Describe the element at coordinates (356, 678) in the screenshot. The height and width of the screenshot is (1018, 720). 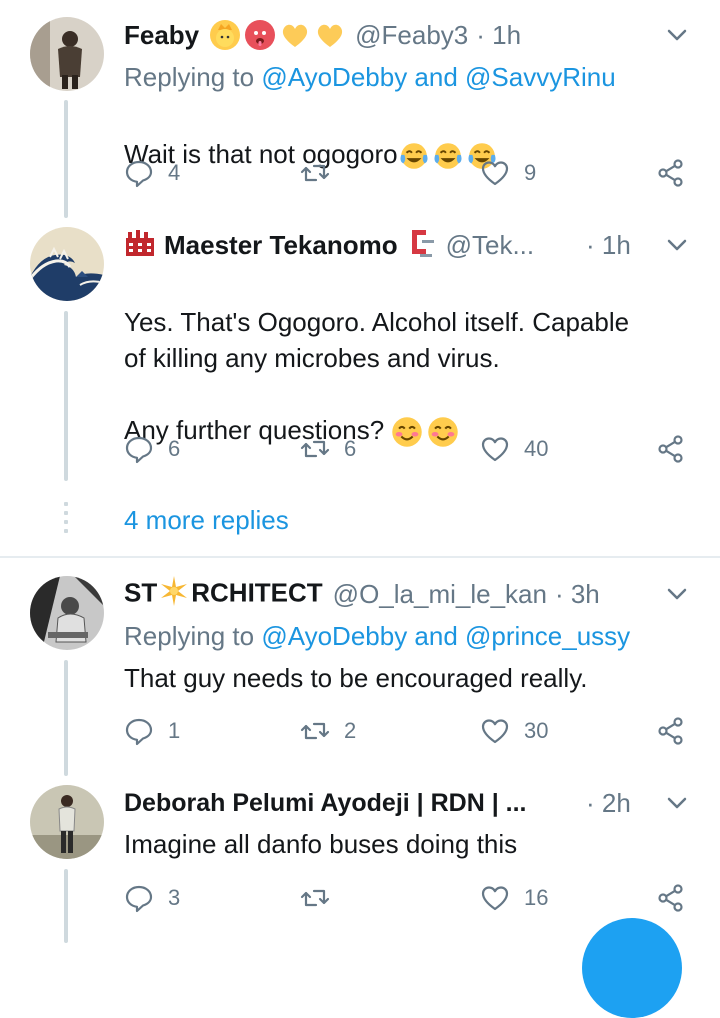
I see `tweet-text: That guy needs to be encouraged really.` at that location.